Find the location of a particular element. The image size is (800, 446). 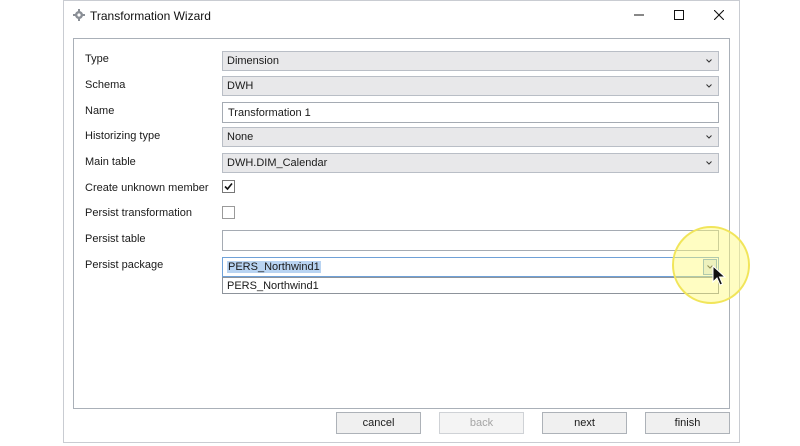

next-button: next is located at coordinates (584, 423).